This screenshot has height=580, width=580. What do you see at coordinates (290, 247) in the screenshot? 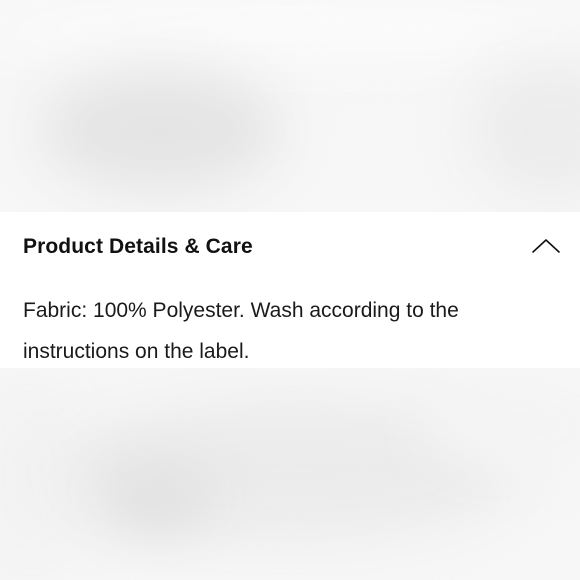
I see `accordion-header: Product Details & Care` at bounding box center [290, 247].